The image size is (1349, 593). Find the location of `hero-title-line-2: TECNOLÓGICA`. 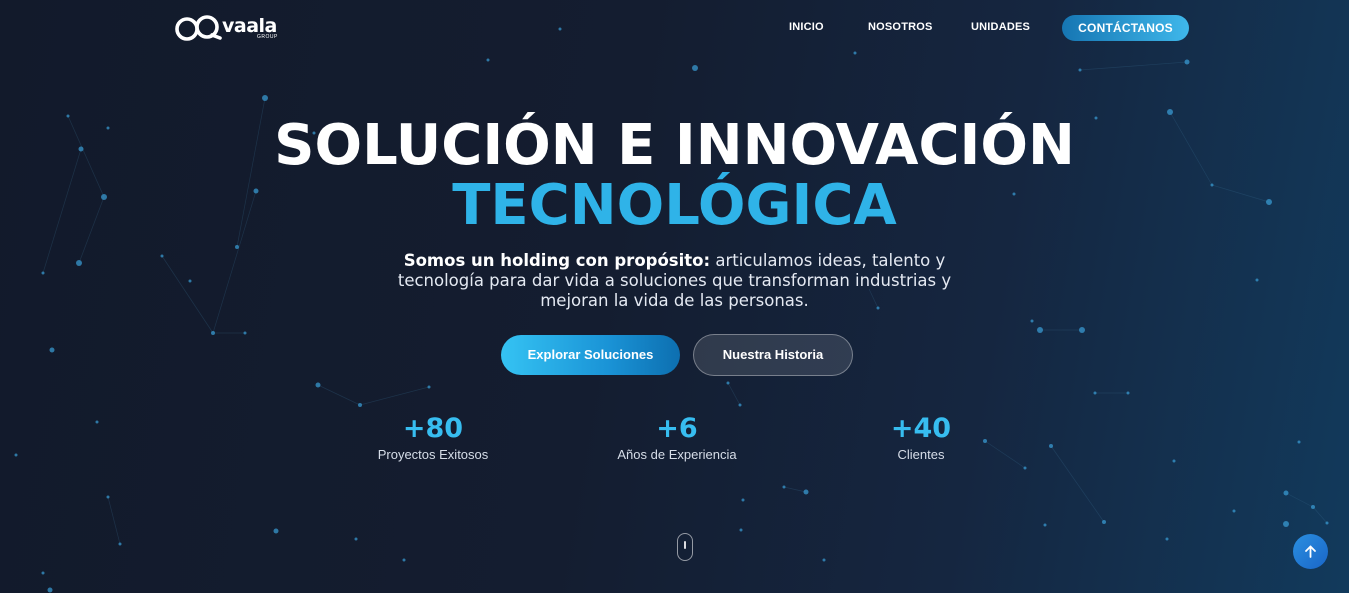

hero-title-line-2: TECNOLÓGICA is located at coordinates (674, 205).